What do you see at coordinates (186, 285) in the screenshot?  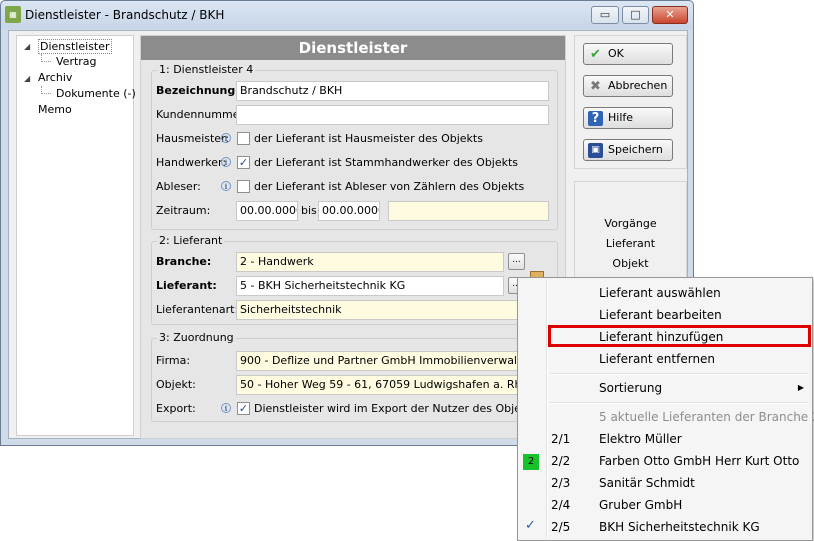 I see `lieferant-label: Lieferant:` at bounding box center [186, 285].